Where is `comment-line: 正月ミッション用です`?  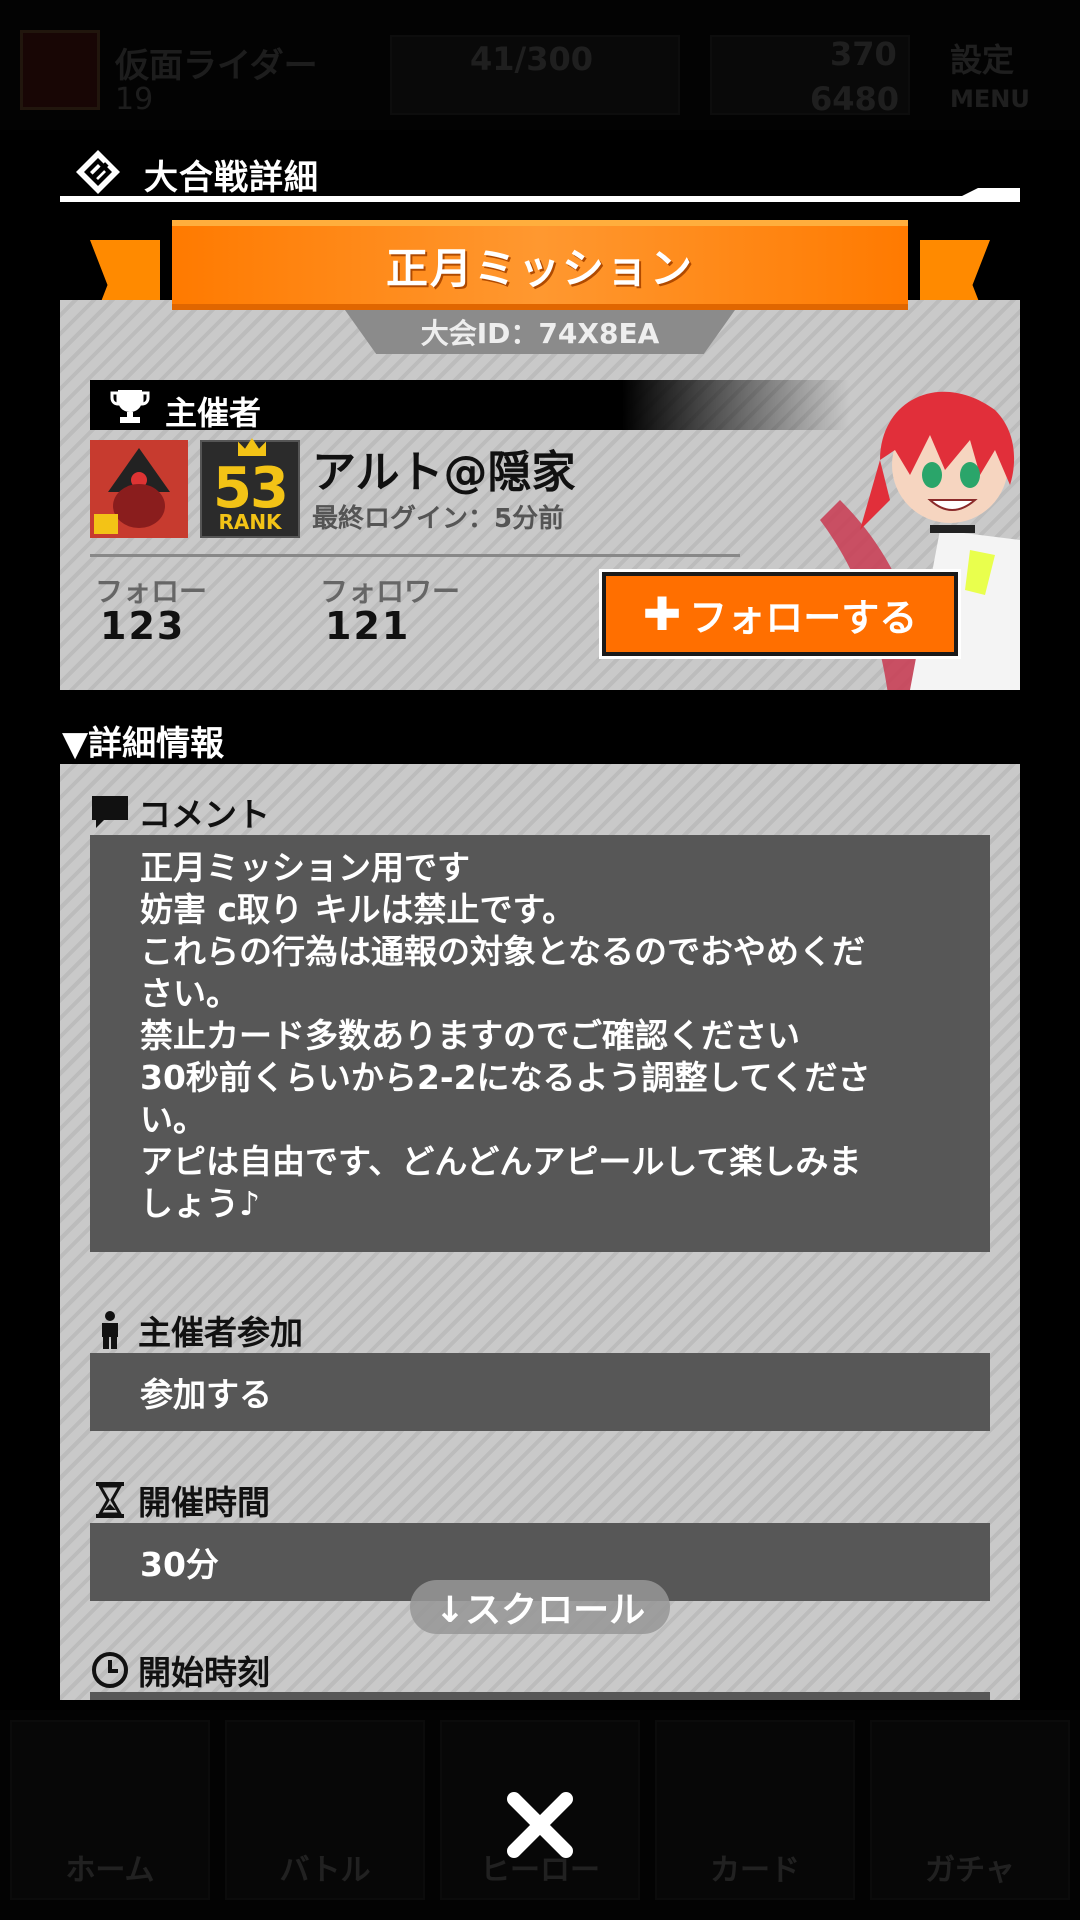
comment-line: 正月ミッション用です is located at coordinates (305, 867).